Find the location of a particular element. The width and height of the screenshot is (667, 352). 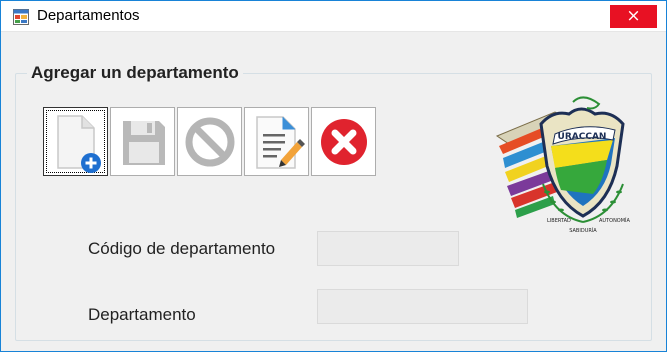

logo-motto-bottom: SABIDURÍA is located at coordinates (583, 230).